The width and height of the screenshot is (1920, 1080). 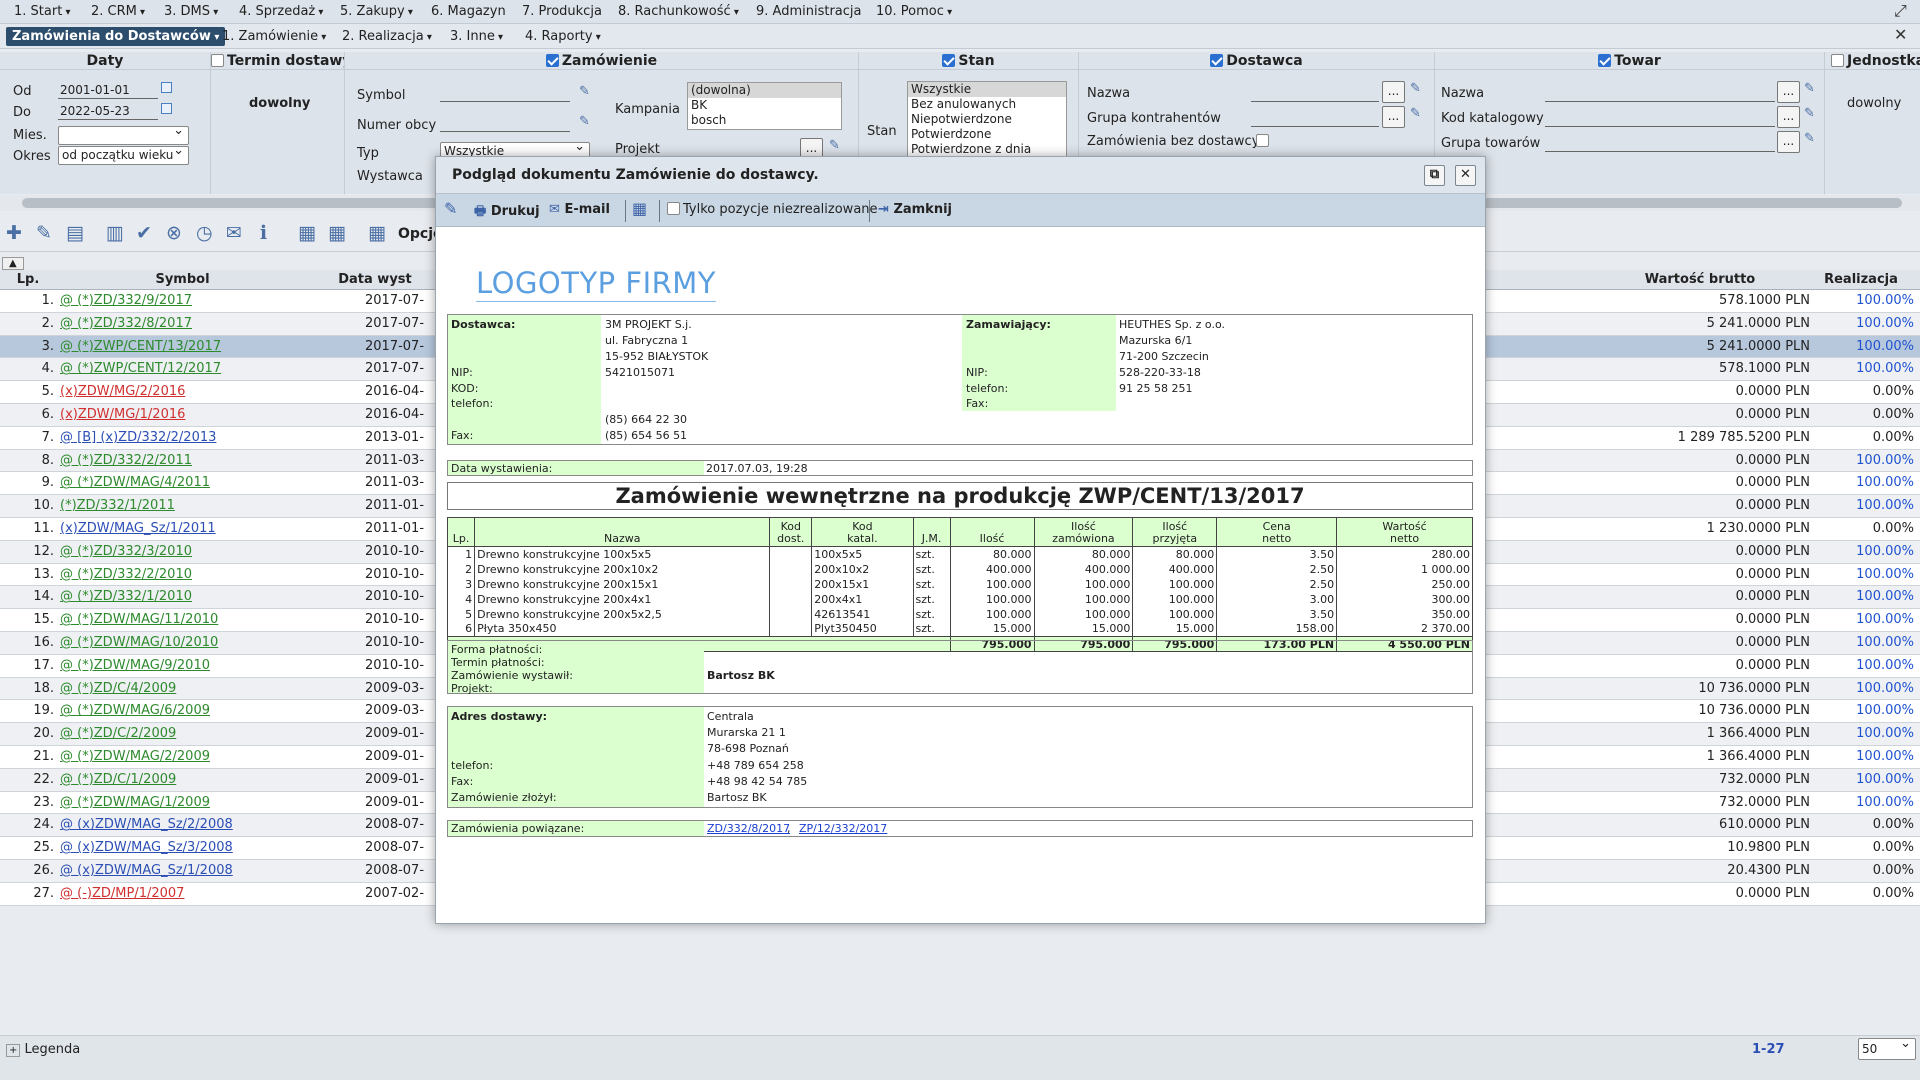 What do you see at coordinates (748, 828) in the screenshot?
I see `related-link: ZD/332/8/2017` at bounding box center [748, 828].